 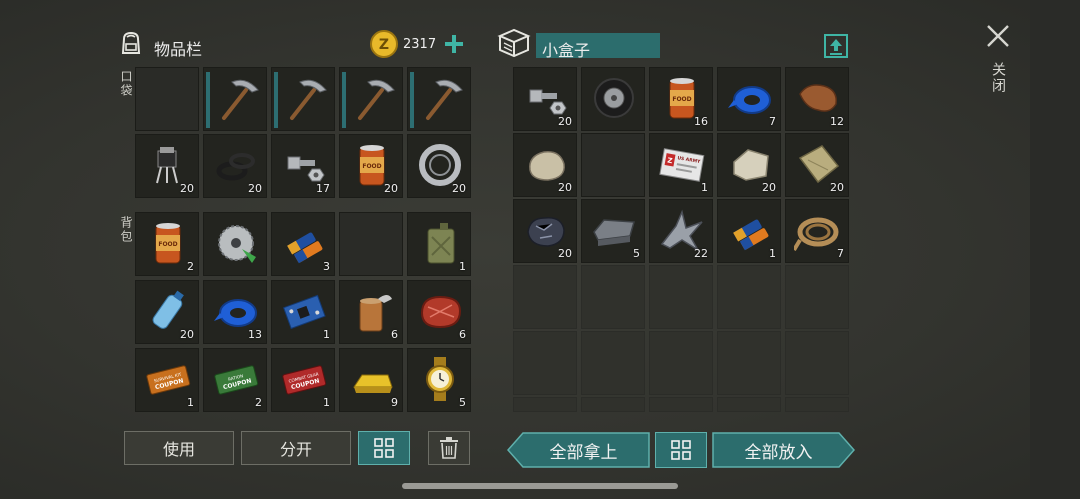 I want to click on container-slot: FOOD 16, so click(x=681, y=99).